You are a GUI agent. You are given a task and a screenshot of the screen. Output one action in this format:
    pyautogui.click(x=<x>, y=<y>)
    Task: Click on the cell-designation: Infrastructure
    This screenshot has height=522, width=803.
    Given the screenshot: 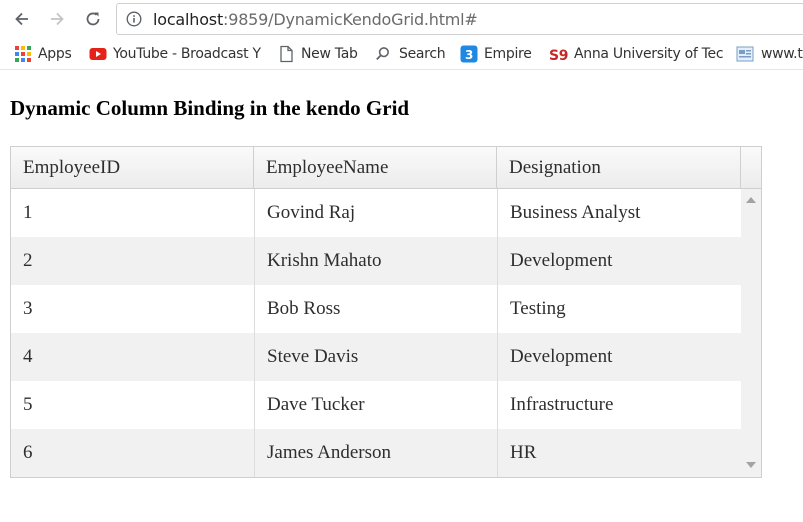 What is the action you would take?
    pyautogui.click(x=562, y=404)
    